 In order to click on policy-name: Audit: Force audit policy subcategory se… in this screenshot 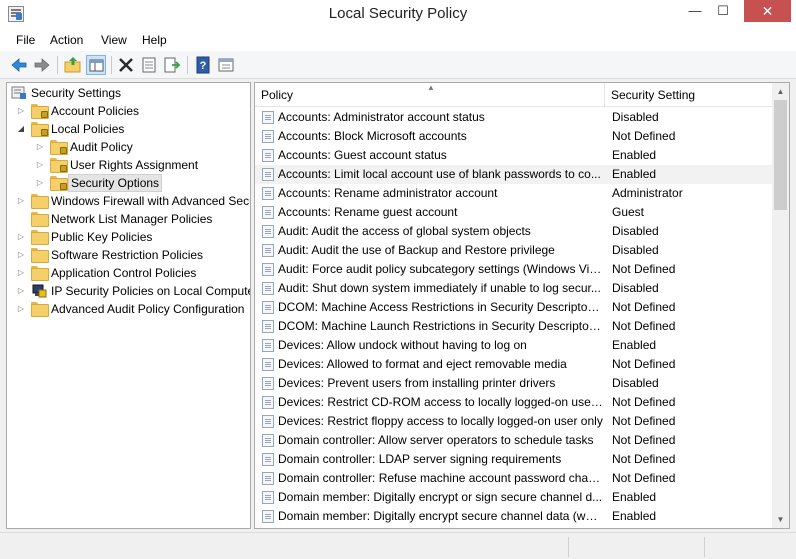, I will do `click(440, 269)`.